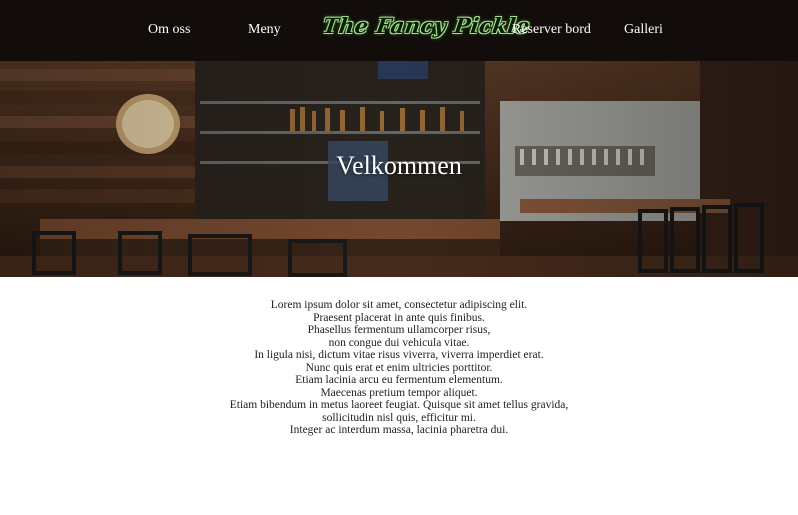 This screenshot has width=798, height=515. I want to click on nav-link-meny: Meny, so click(264, 30).